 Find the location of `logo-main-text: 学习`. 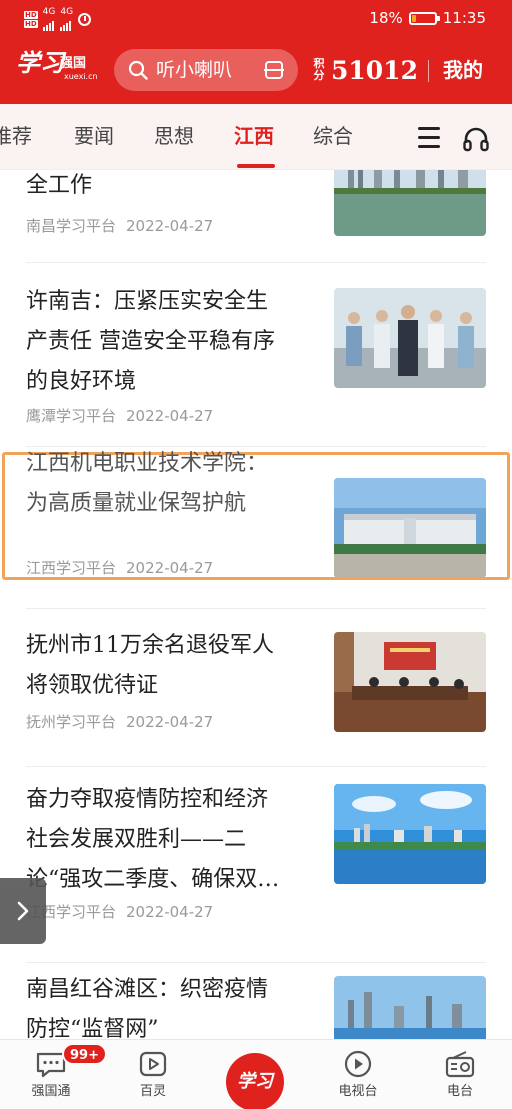

logo-main-text: 学习 is located at coordinates (40, 62).